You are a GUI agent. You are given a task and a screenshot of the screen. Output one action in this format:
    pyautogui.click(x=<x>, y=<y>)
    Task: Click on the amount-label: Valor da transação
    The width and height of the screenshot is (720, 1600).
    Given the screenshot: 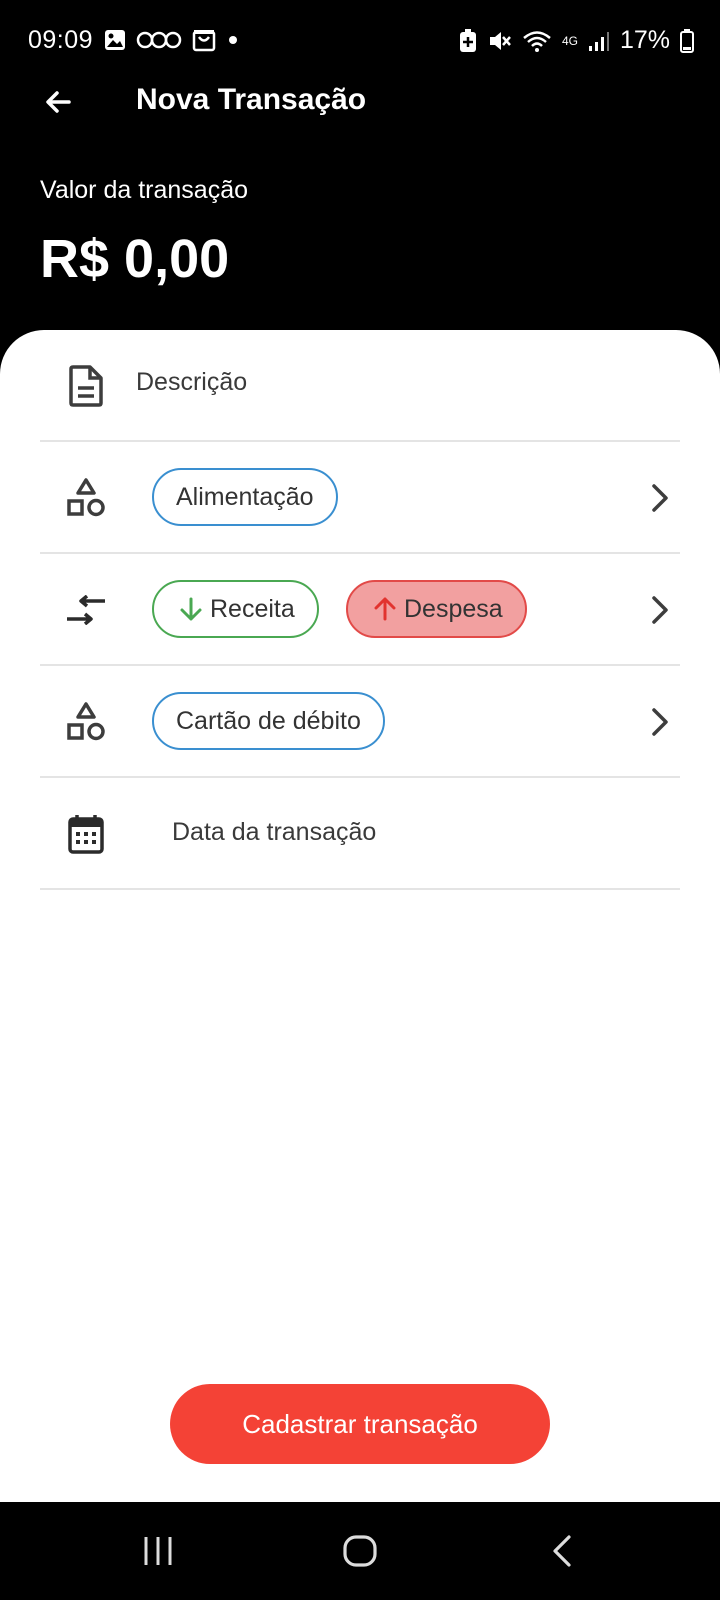 What is the action you would take?
    pyautogui.click(x=144, y=190)
    